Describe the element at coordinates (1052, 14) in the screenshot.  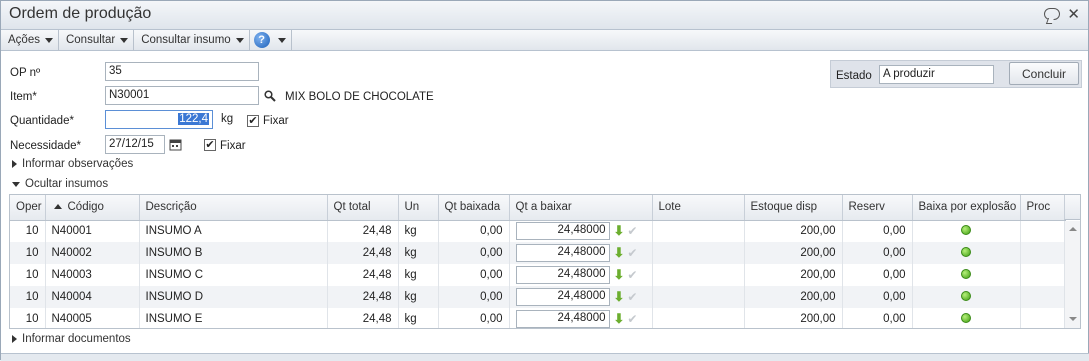
I see `chat-bubble-icon` at that location.